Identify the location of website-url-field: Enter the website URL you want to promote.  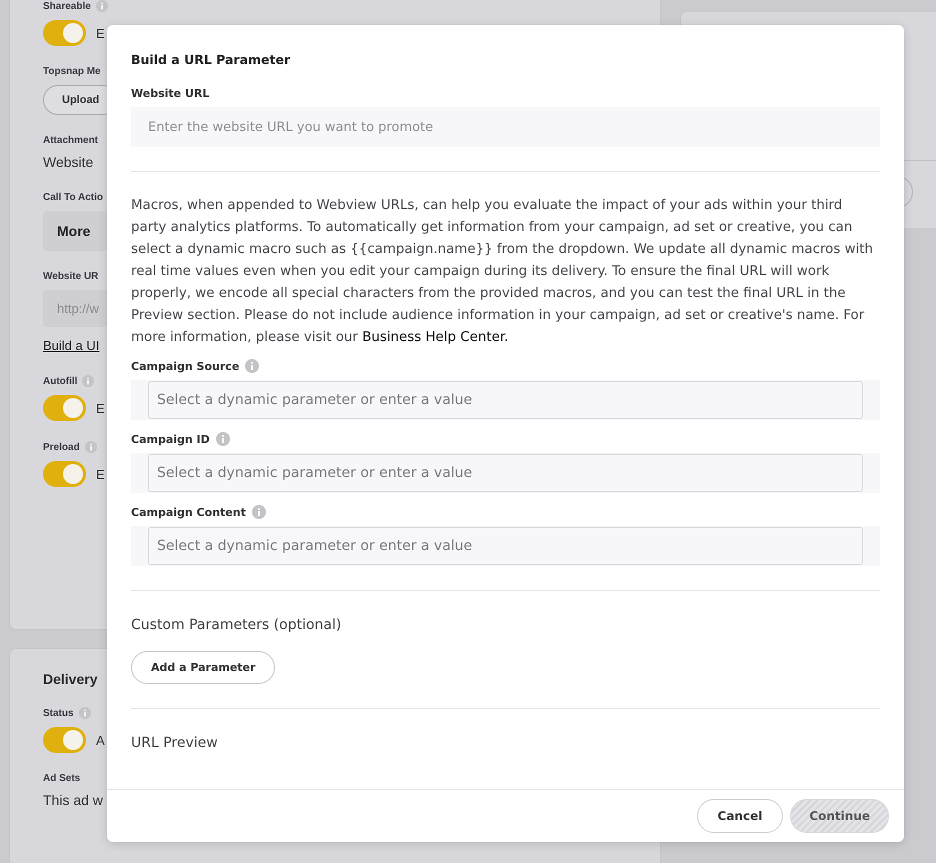
(505, 127).